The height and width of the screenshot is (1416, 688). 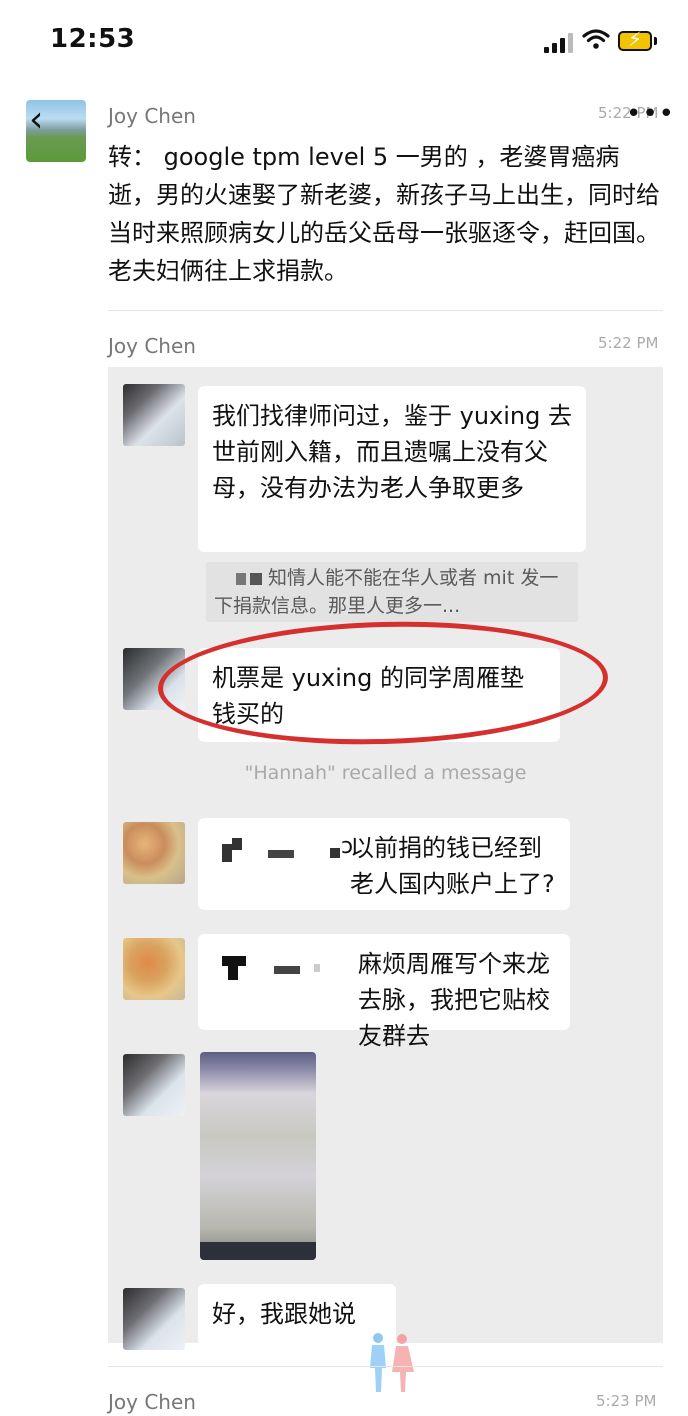 I want to click on back-chevron-icon: ‹, so click(x=36, y=120).